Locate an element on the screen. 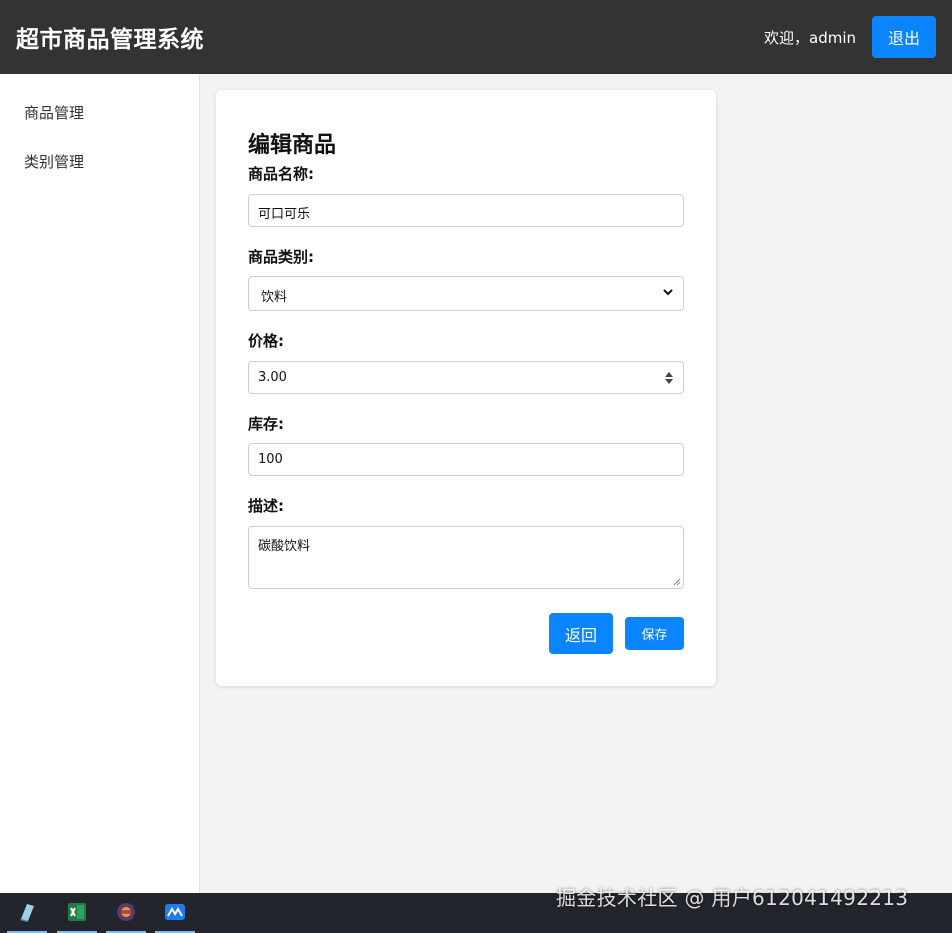 The width and height of the screenshot is (952, 933). name-input: 可口可乐 is located at coordinates (466, 210).